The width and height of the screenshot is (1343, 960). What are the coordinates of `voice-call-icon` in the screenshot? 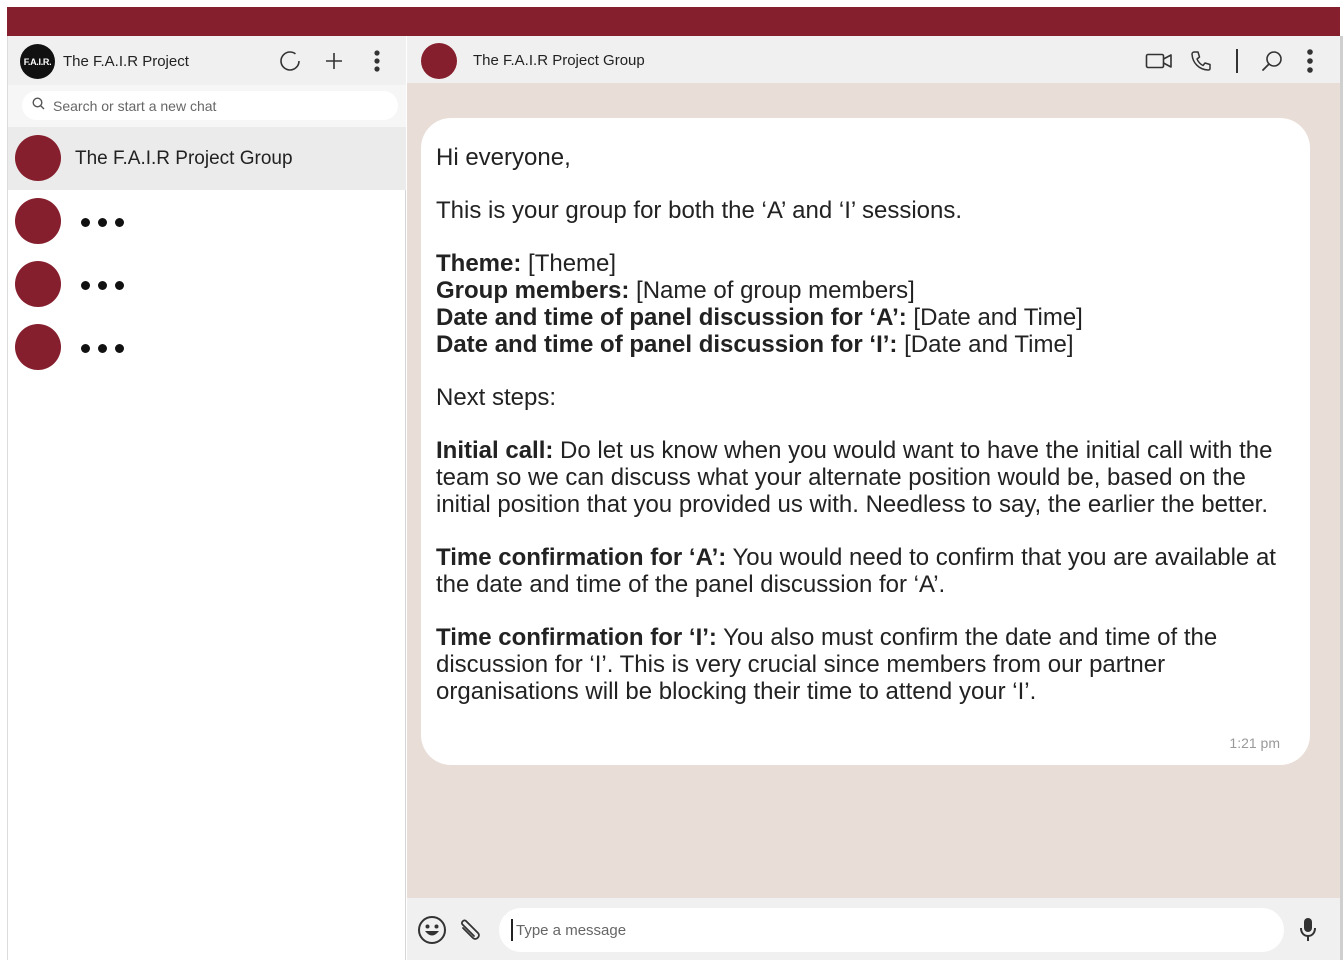 It's located at (1201, 61).